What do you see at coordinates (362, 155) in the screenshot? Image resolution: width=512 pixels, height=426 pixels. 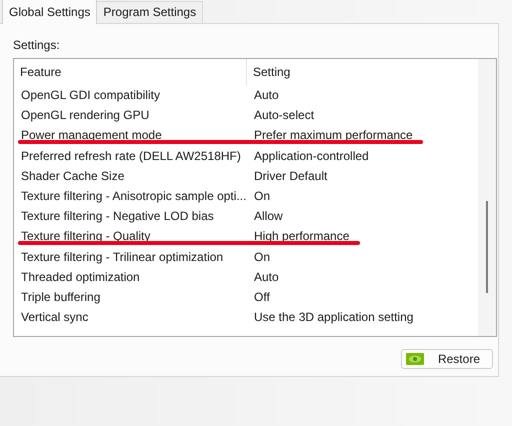 I see `table-cell: Application-controlled` at bounding box center [362, 155].